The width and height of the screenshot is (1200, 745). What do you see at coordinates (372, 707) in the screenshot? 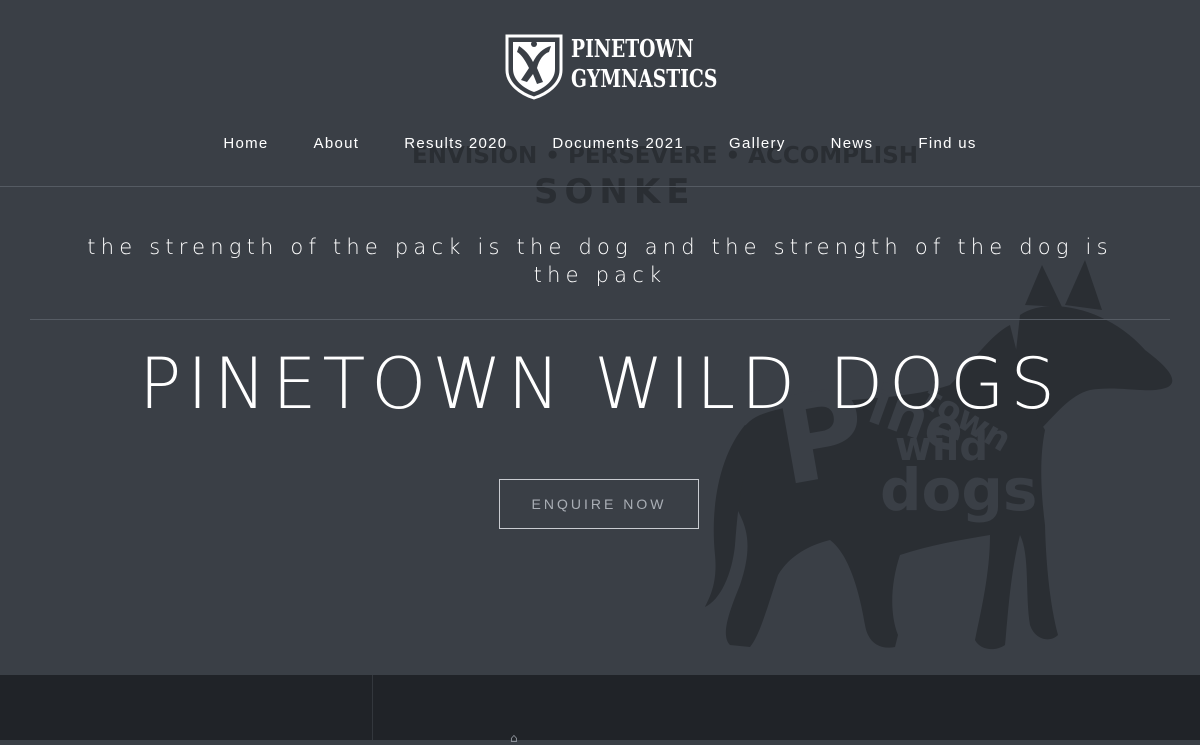
I see `footer-divider` at bounding box center [372, 707].